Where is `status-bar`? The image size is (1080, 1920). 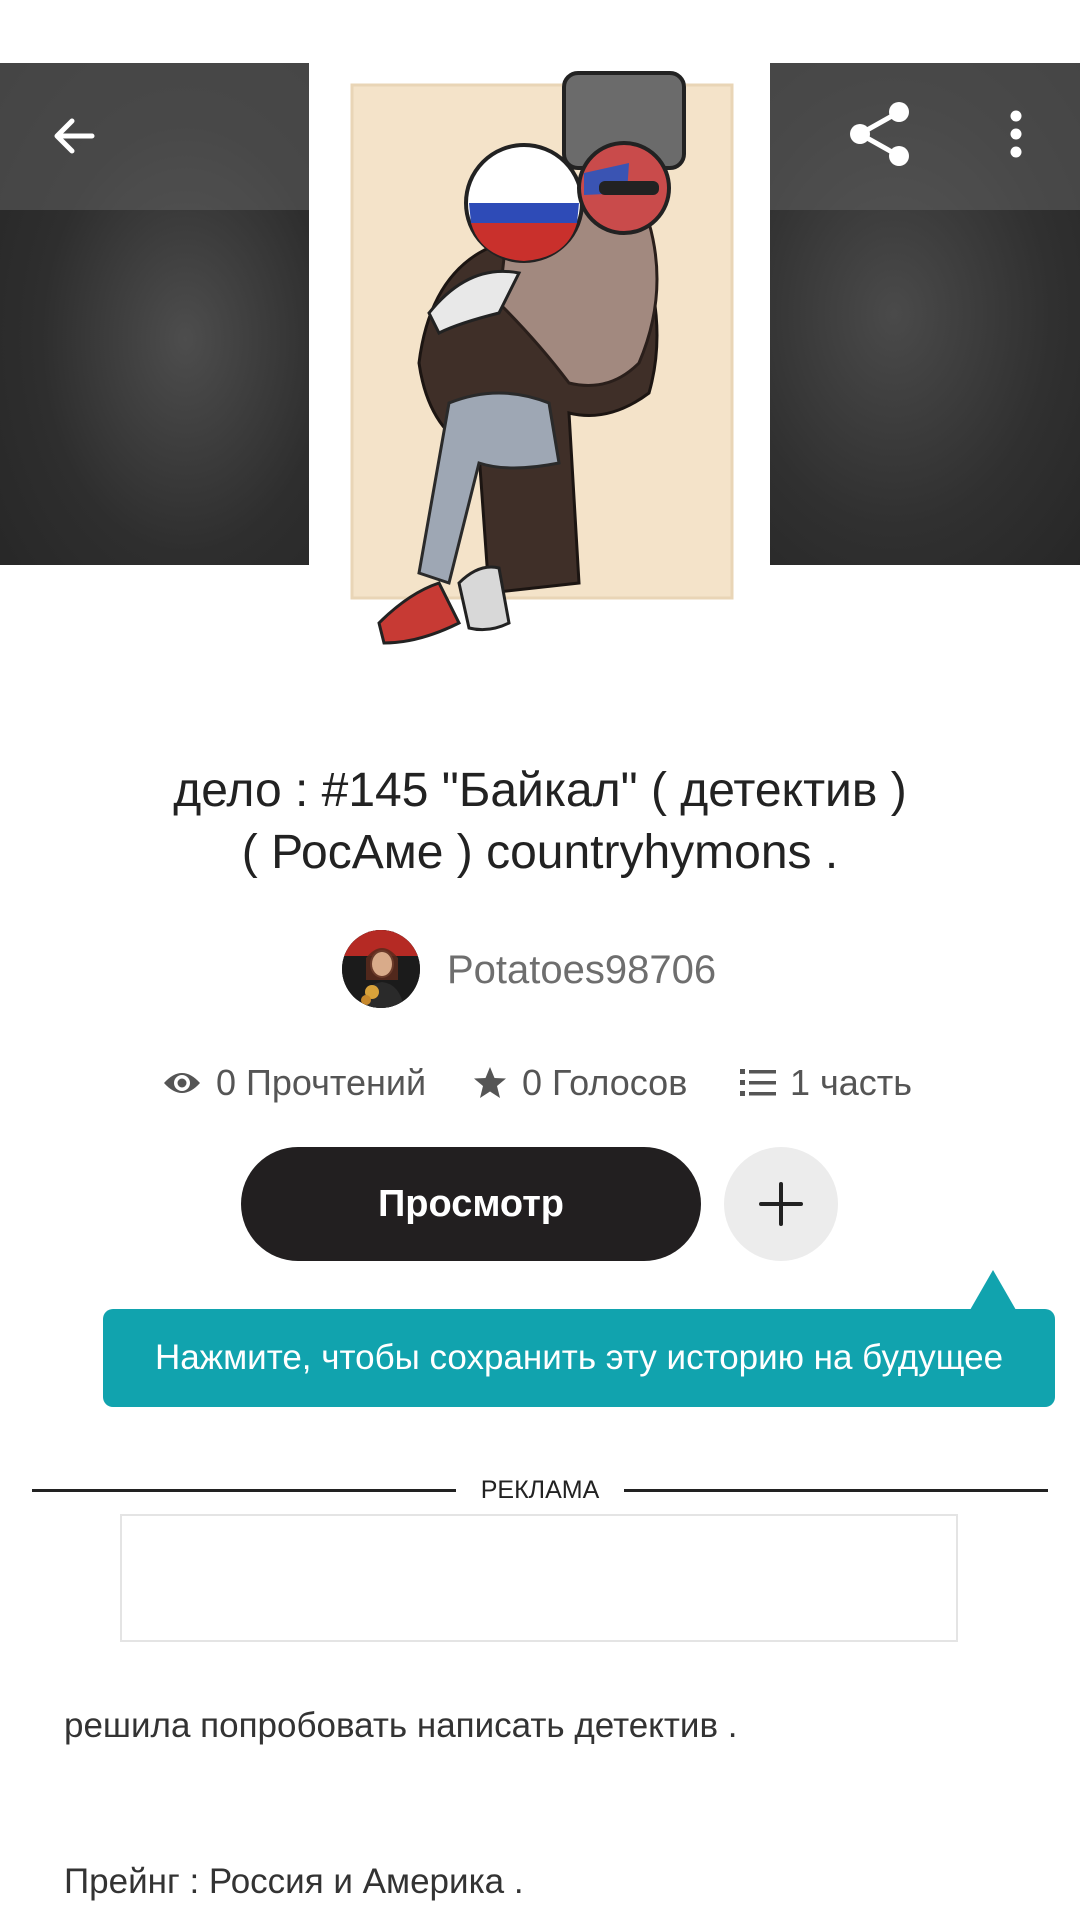
status-bar is located at coordinates (540, 31).